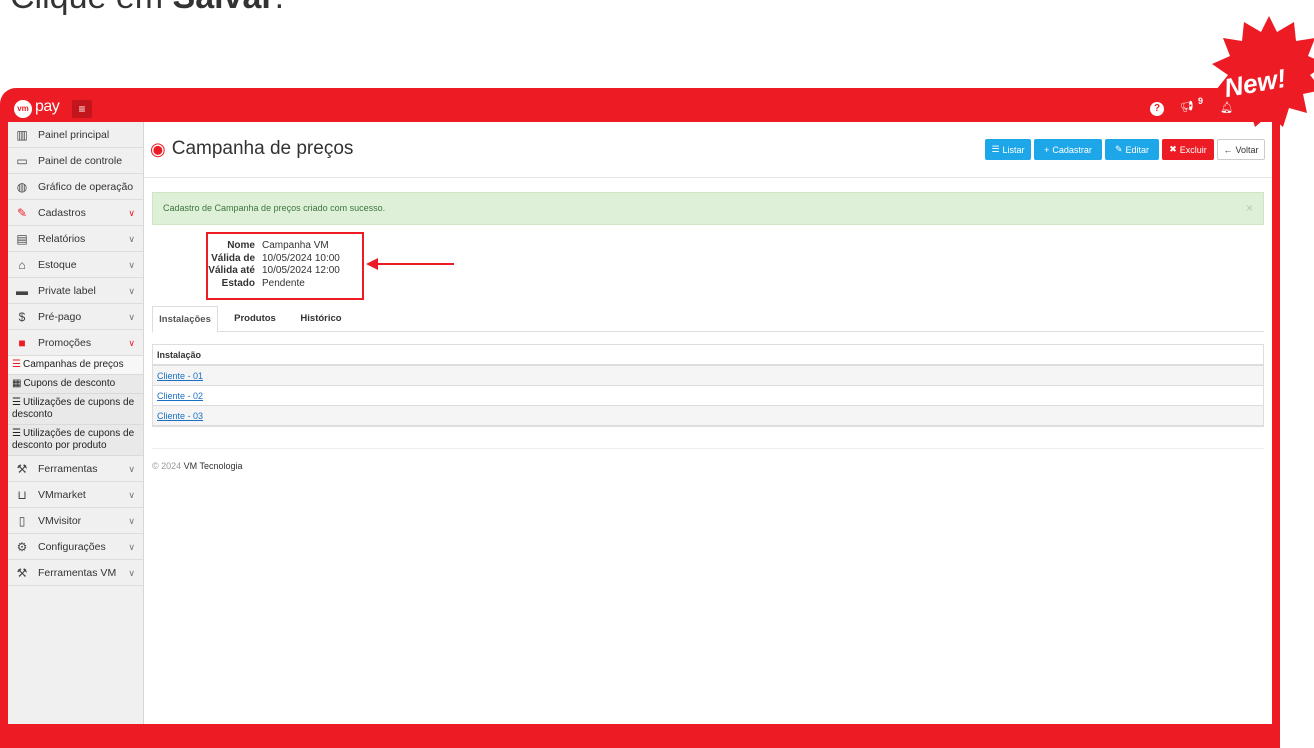 The image size is (1314, 748). What do you see at coordinates (708, 319) in the screenshot?
I see `tab-bar: Instalações Produtos Histórico` at bounding box center [708, 319].